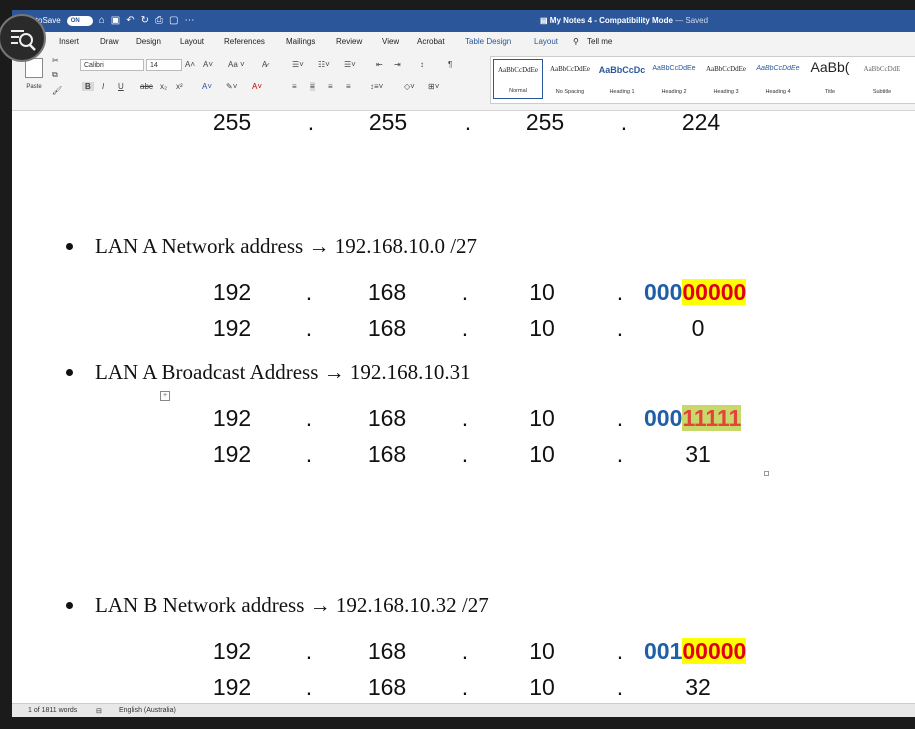  What do you see at coordinates (599, 41) in the screenshot?
I see `tell-me-search: Tell me` at bounding box center [599, 41].